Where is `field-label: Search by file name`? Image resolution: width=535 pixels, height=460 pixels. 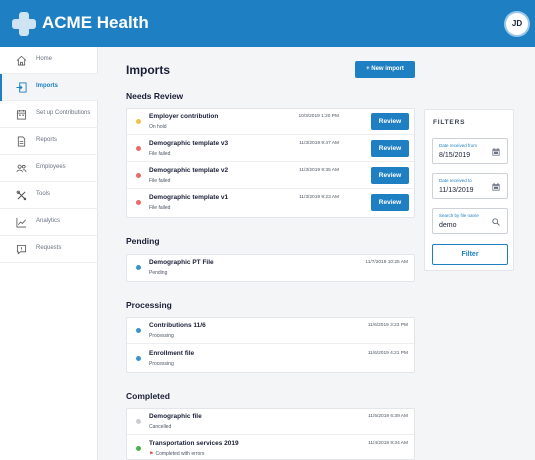
field-label: Search by file name is located at coordinates (459, 215).